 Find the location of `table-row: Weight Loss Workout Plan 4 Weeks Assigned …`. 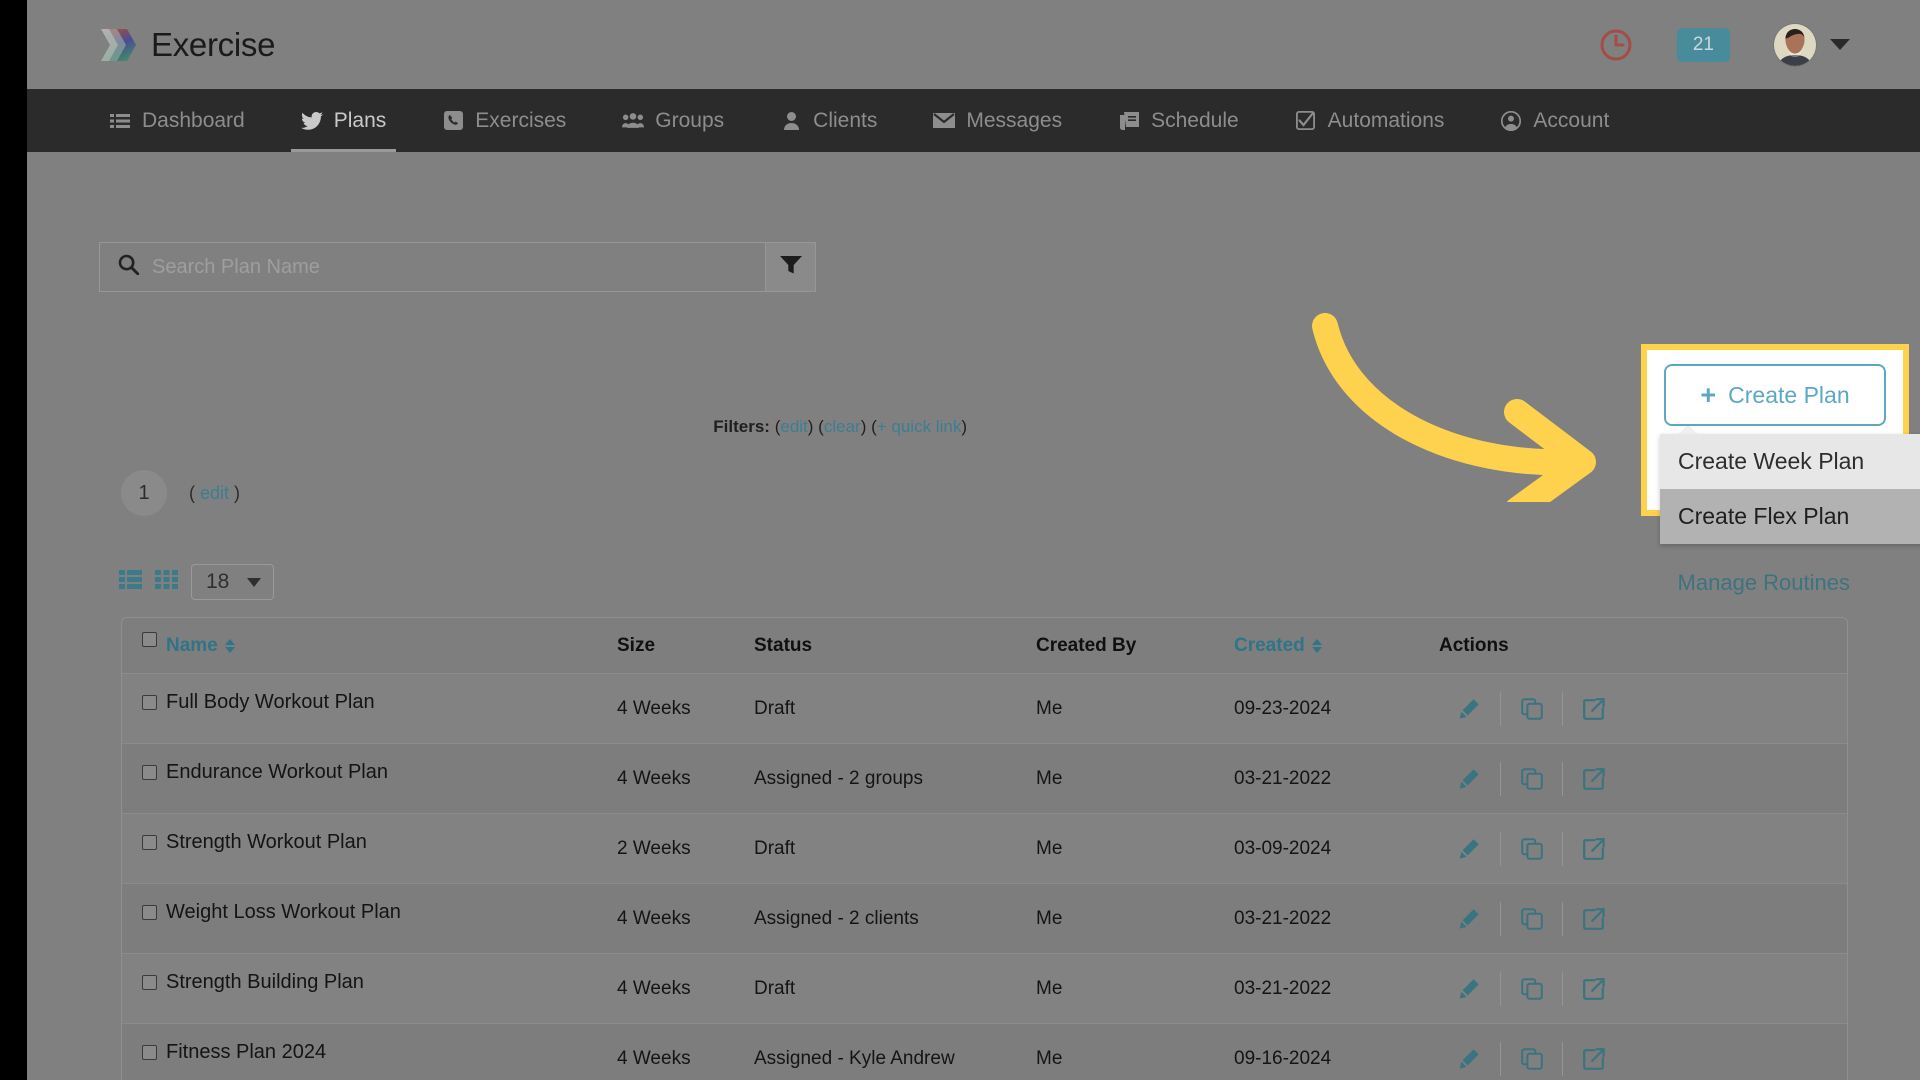

table-row: Weight Loss Workout Plan 4 Weeks Assigned … is located at coordinates (984, 919).